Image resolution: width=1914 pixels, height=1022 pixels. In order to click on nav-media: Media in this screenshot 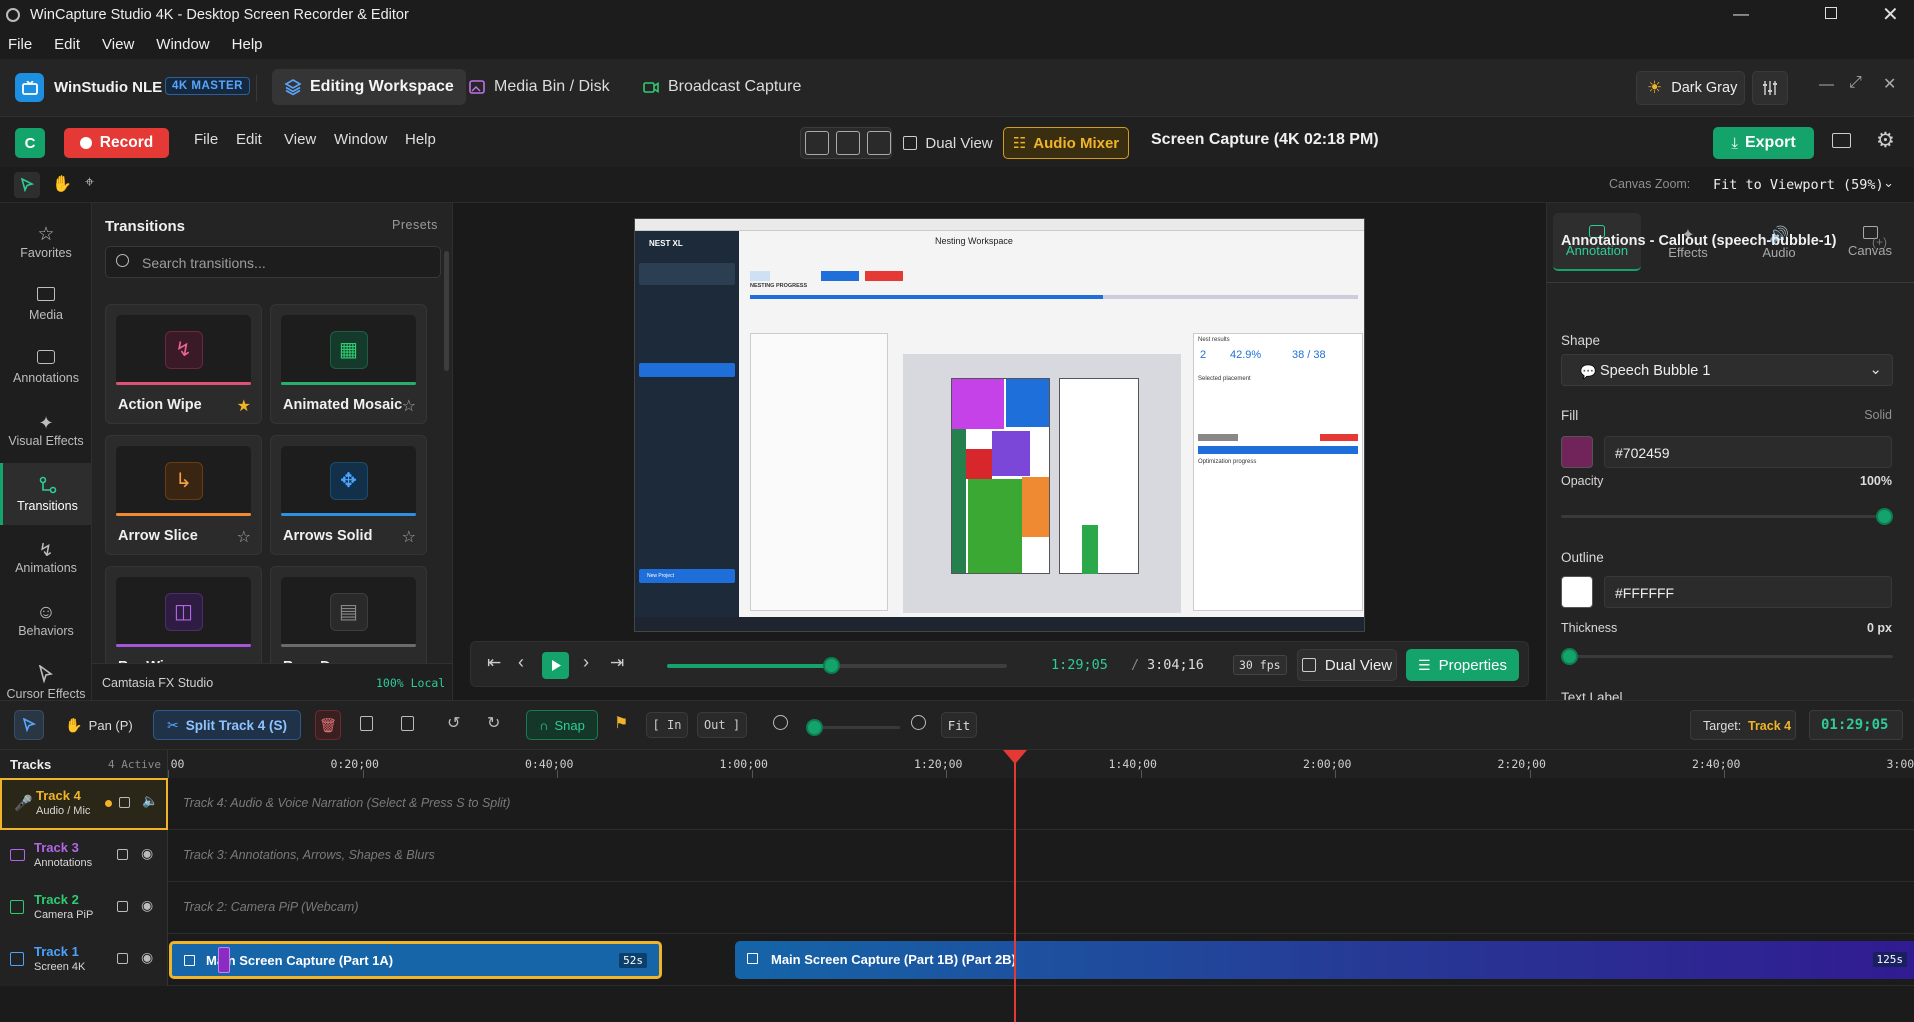, I will do `click(46, 304)`.